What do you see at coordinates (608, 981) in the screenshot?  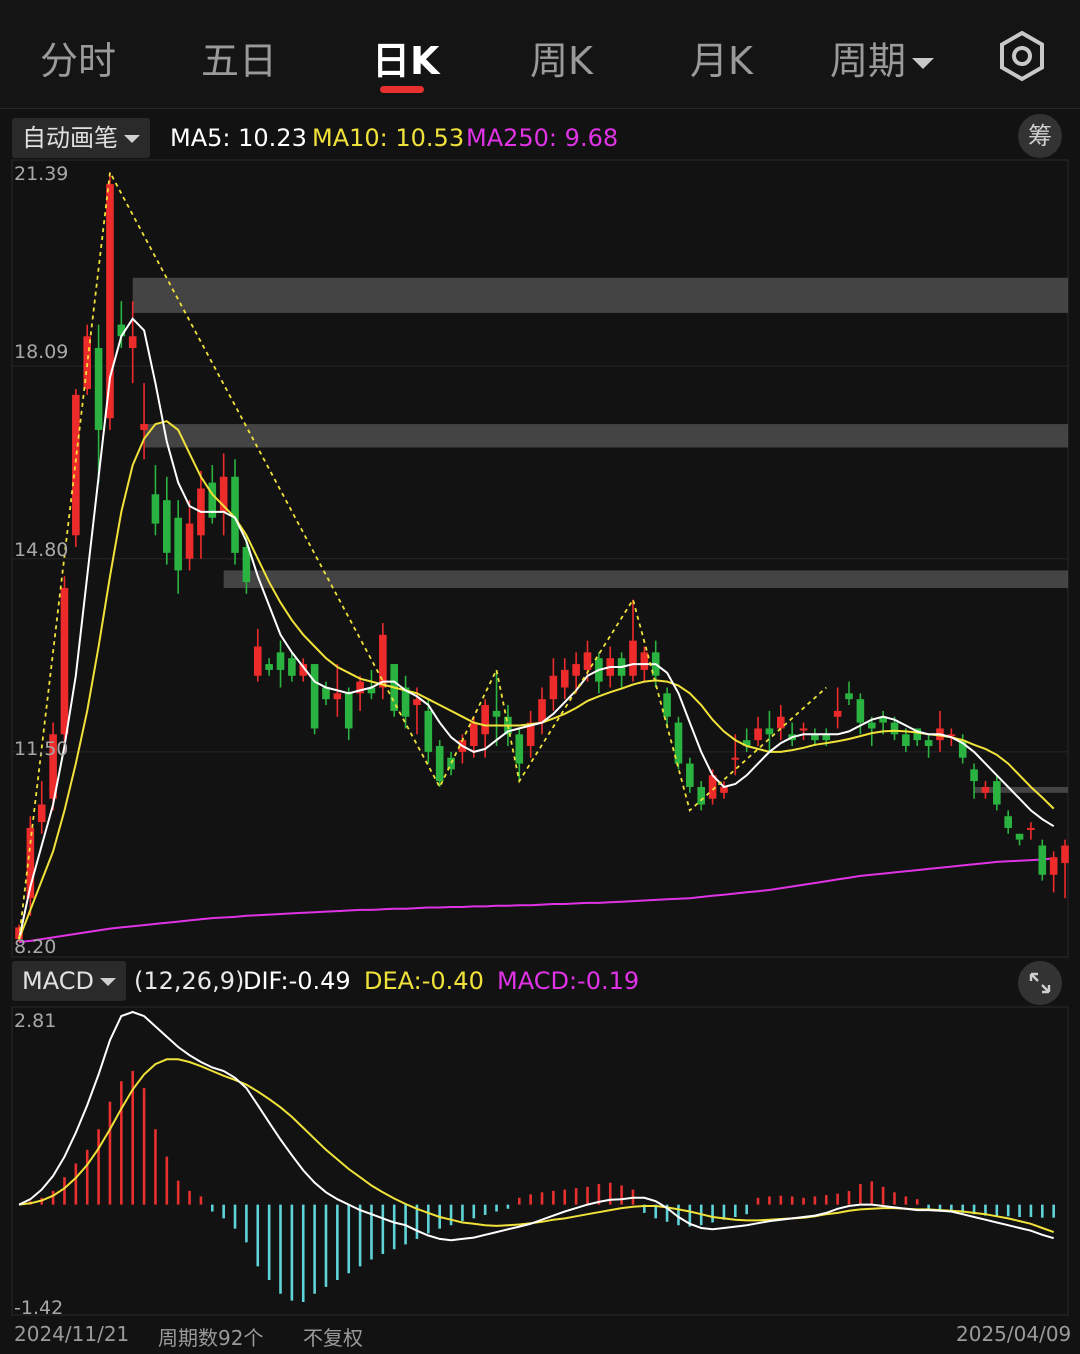 I see `macd-value: -0.19` at bounding box center [608, 981].